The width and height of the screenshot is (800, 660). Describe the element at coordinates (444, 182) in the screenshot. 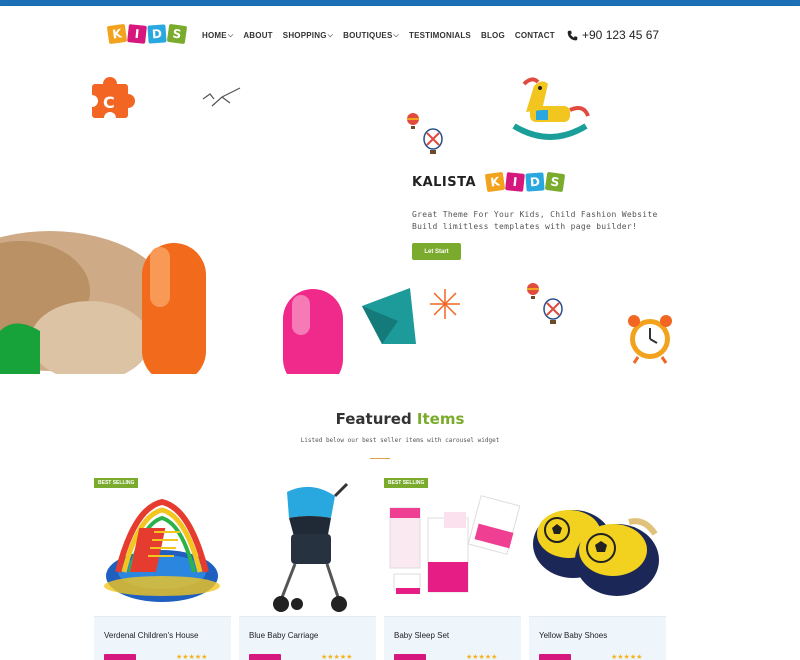

I see `hero-brand-name: KALISTA` at that location.